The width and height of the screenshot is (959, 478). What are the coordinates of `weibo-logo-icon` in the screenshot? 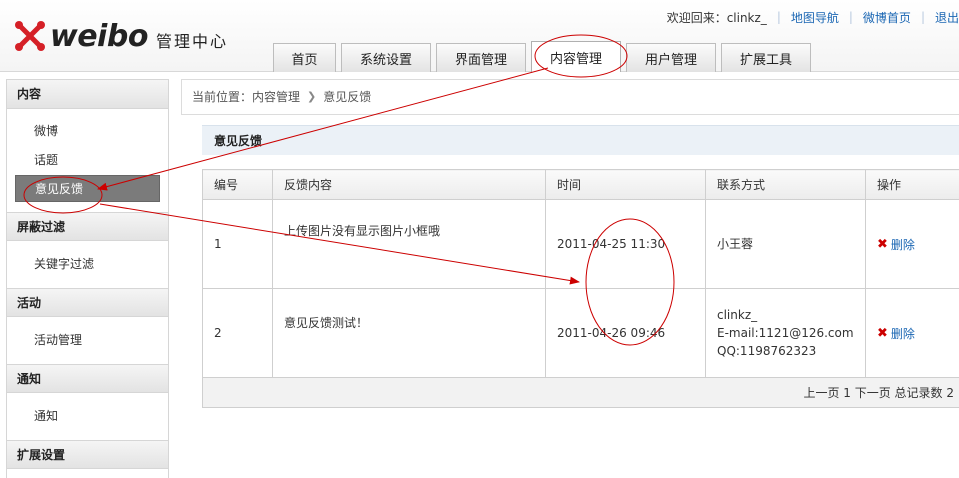 It's located at (30, 36).